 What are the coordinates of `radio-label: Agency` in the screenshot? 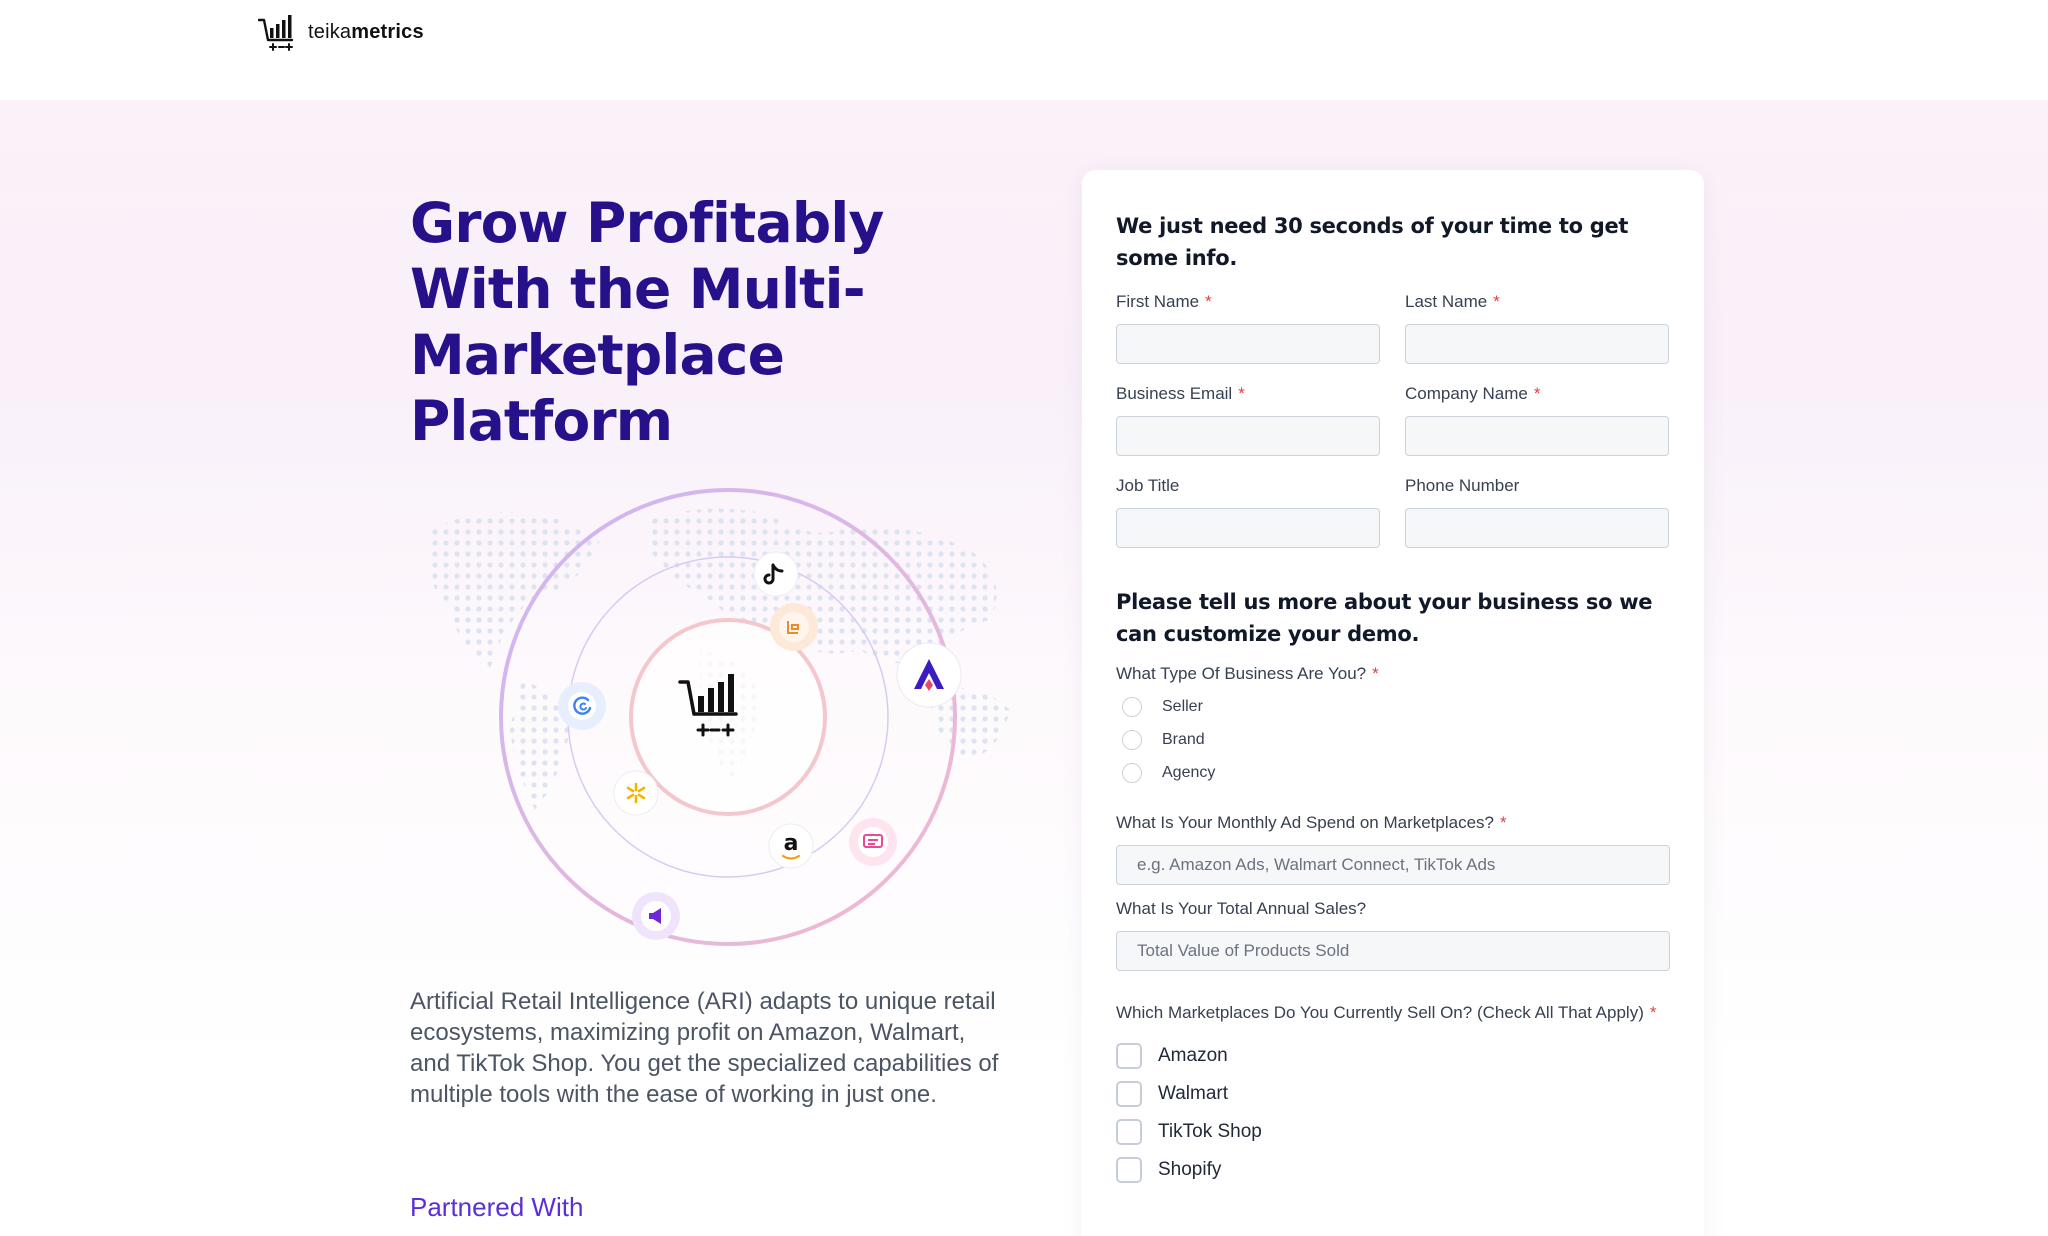 It's located at (1189, 772).